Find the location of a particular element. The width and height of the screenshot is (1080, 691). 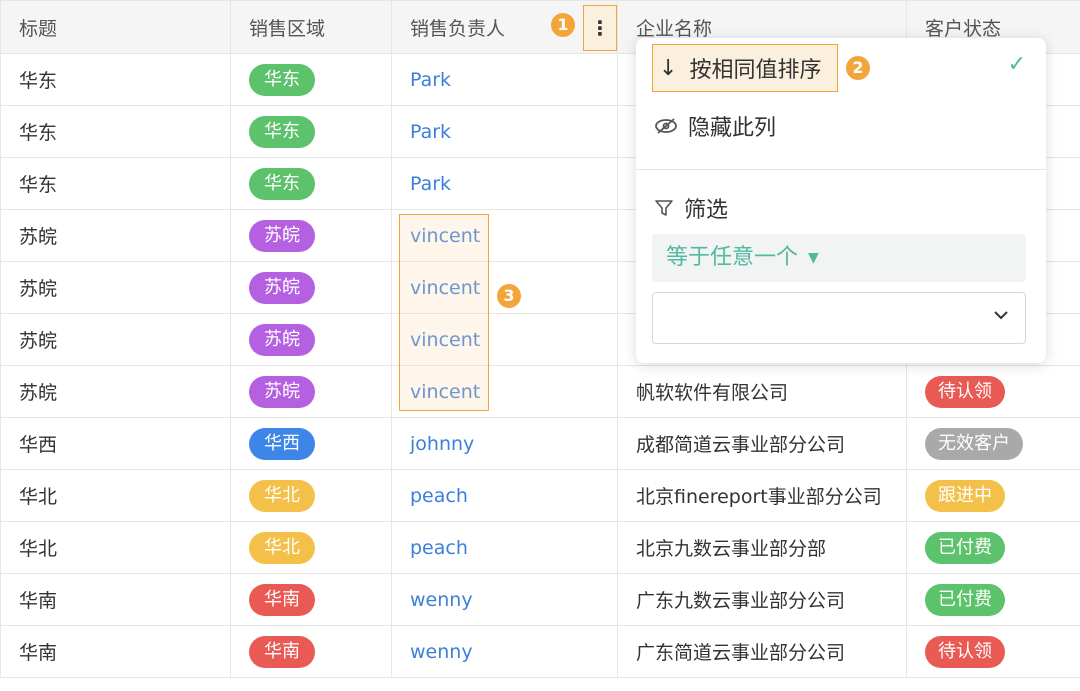

step-marker-2: 2 is located at coordinates (858, 68).